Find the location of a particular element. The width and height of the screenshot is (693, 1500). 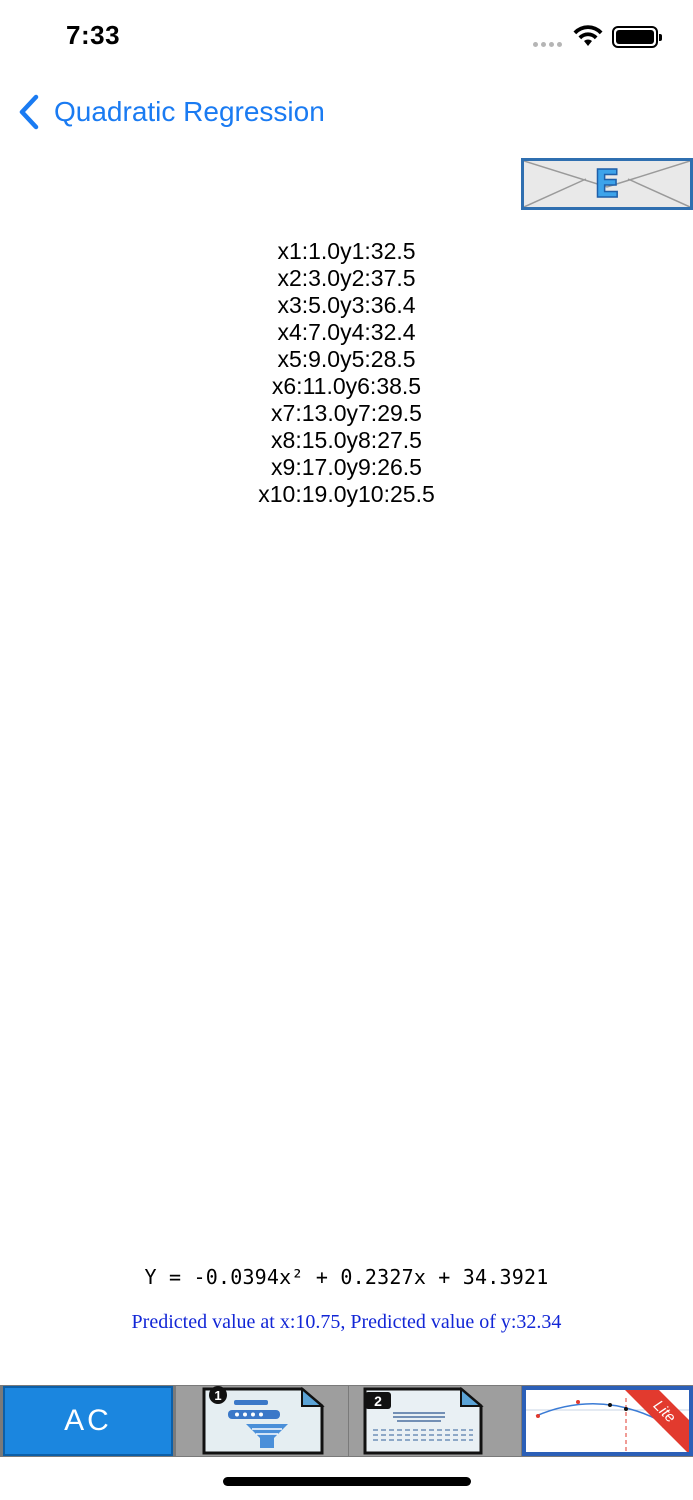

x-value: 1.0 is located at coordinates (324, 251).